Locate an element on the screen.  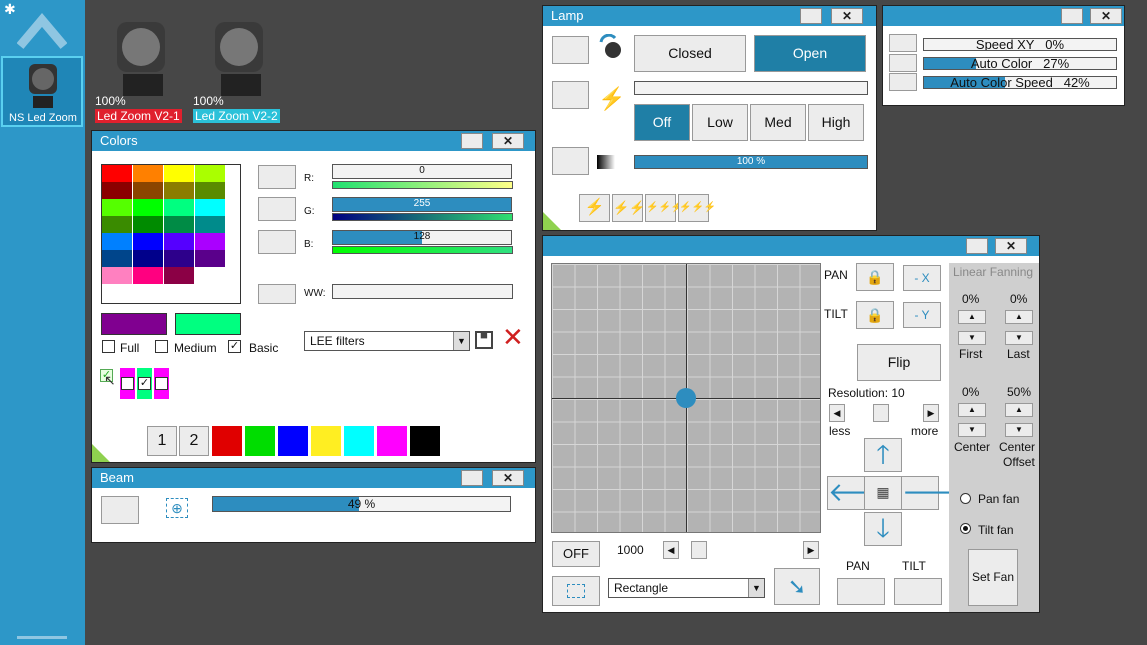
page-1-button: 1 is located at coordinates (162, 441).